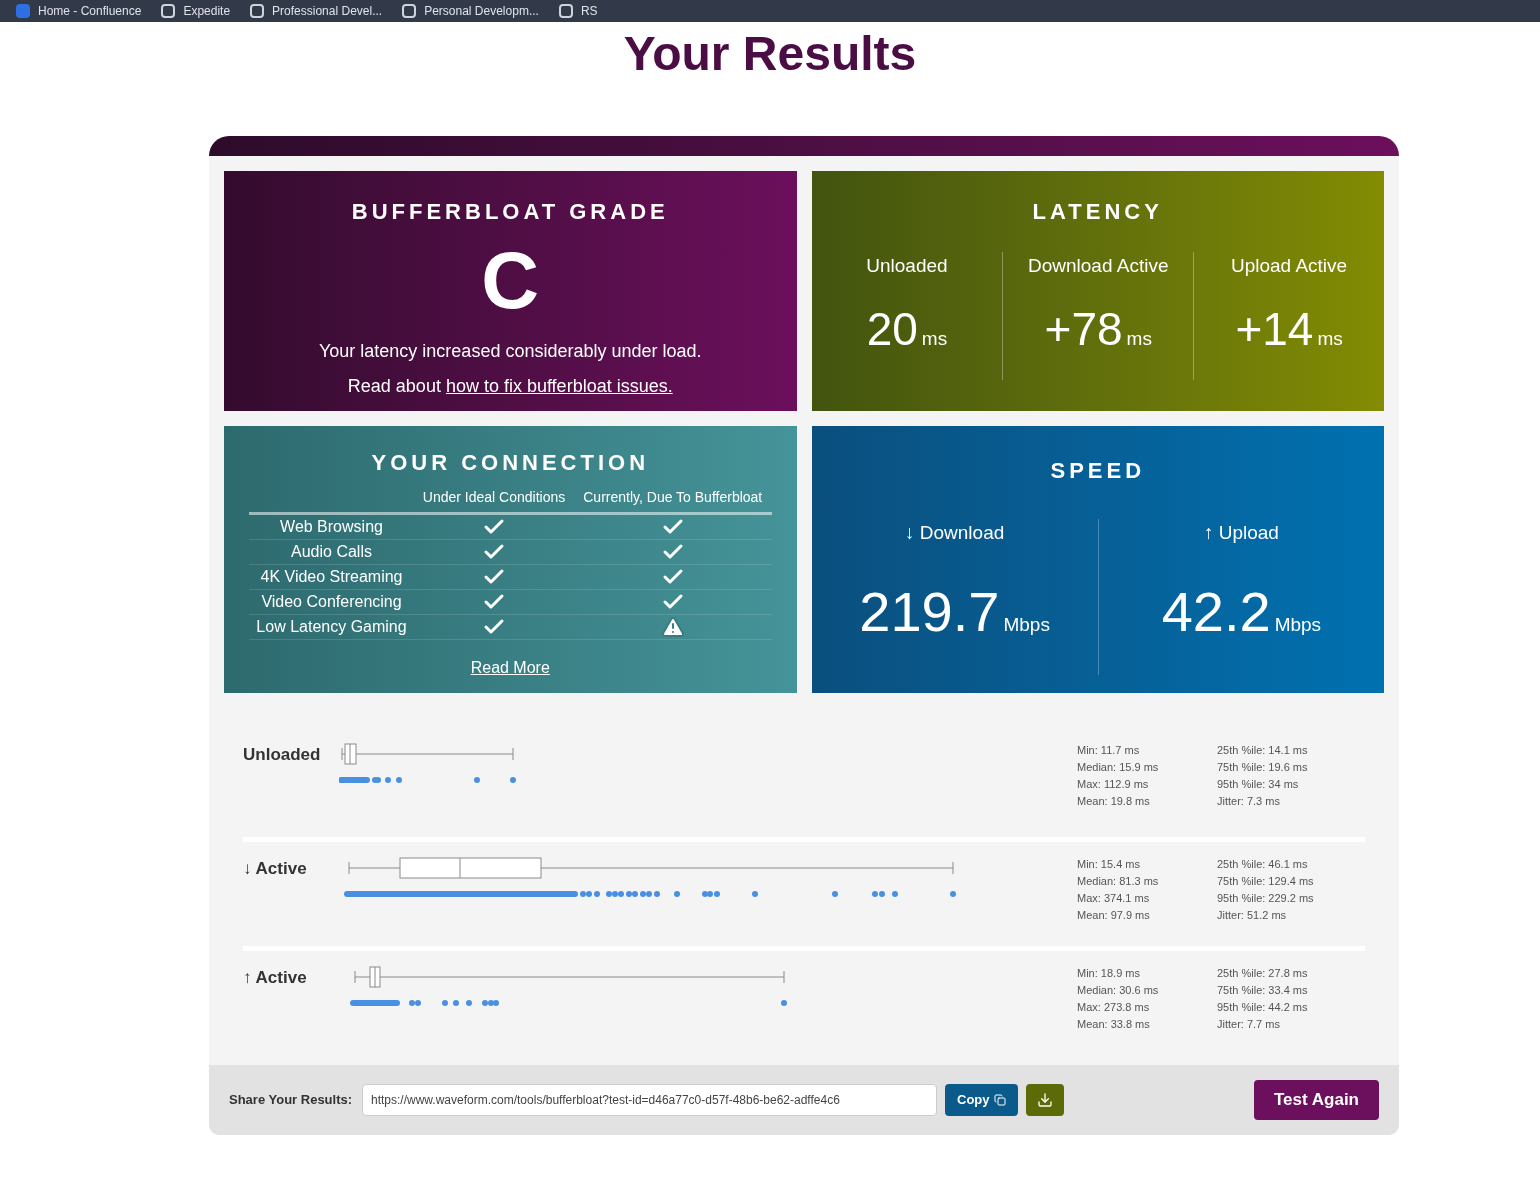  I want to click on bookmark-link: Home - Confluence, so click(90, 11).